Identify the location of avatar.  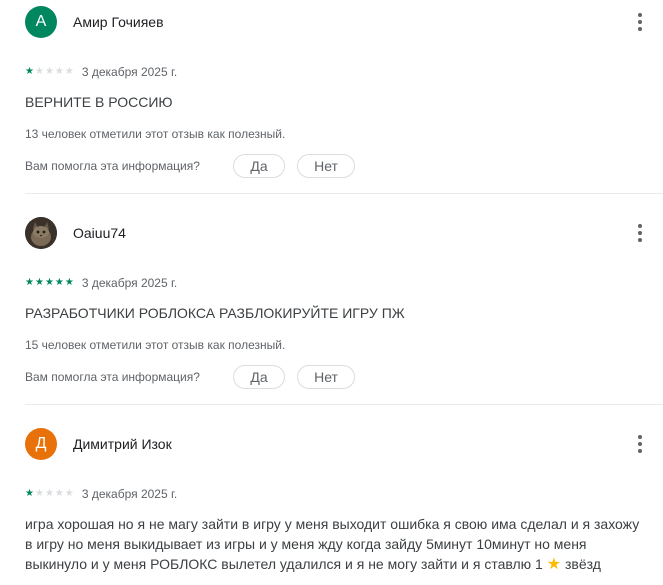
(41, 233).